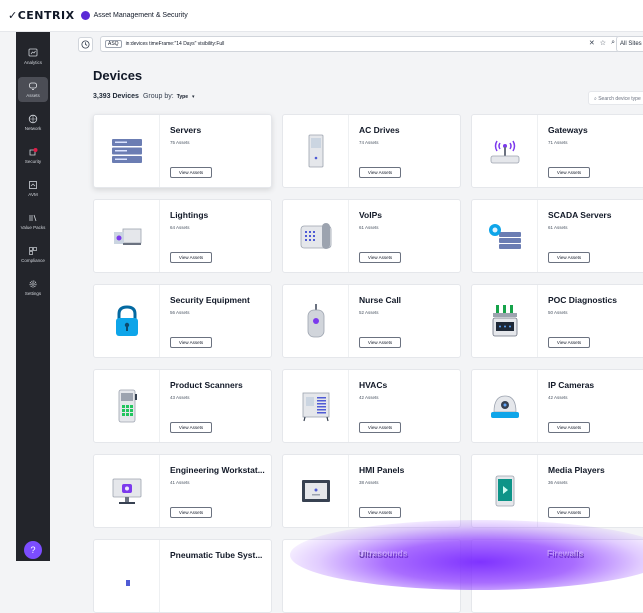 Image resolution: width=643 pixels, height=613 pixels. I want to click on sidebar-item-network: Network, so click(33, 122).